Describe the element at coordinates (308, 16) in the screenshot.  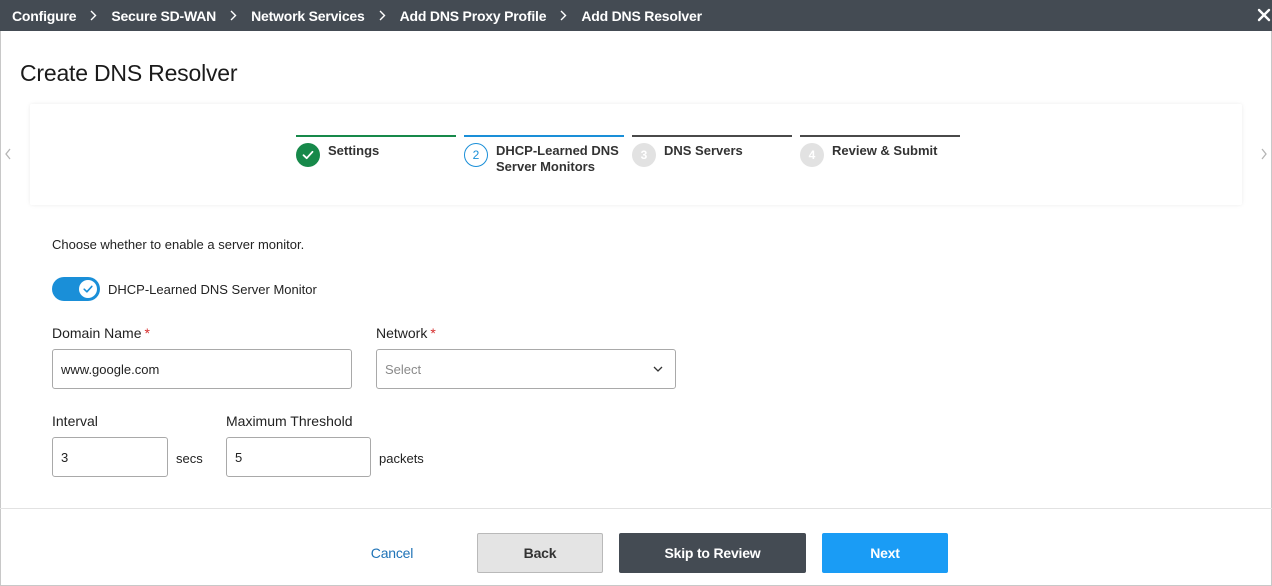
I see `breadcrumb-item-network-services: Network Services` at that location.